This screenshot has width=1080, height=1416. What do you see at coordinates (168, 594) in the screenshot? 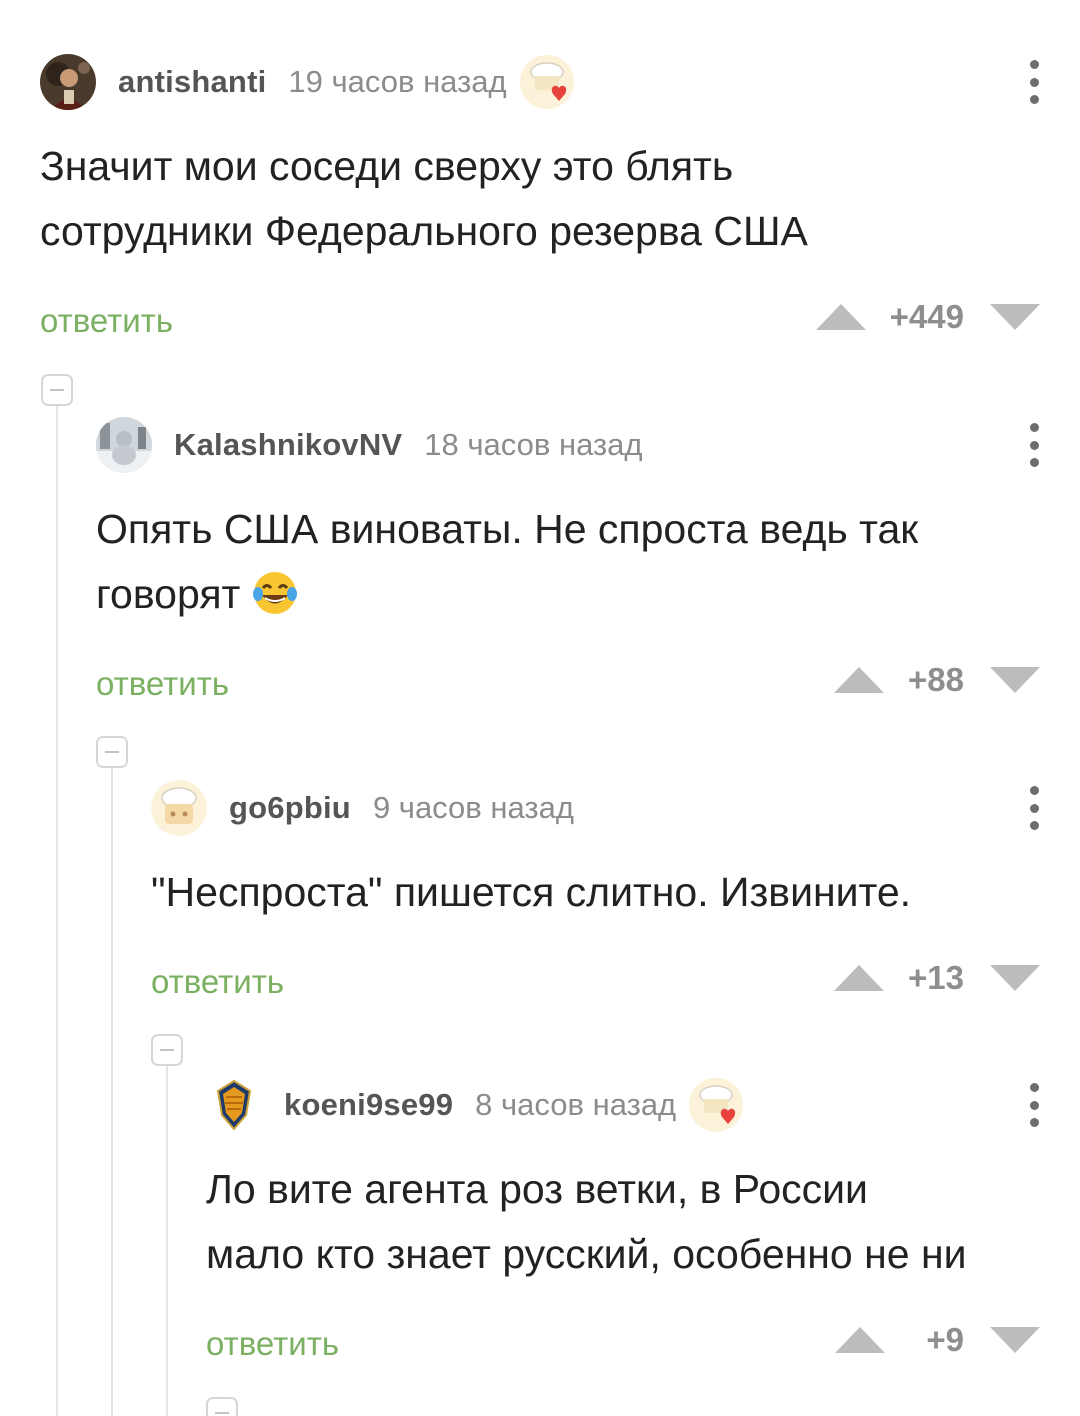
I see `comment-text-segment: говорят` at bounding box center [168, 594].